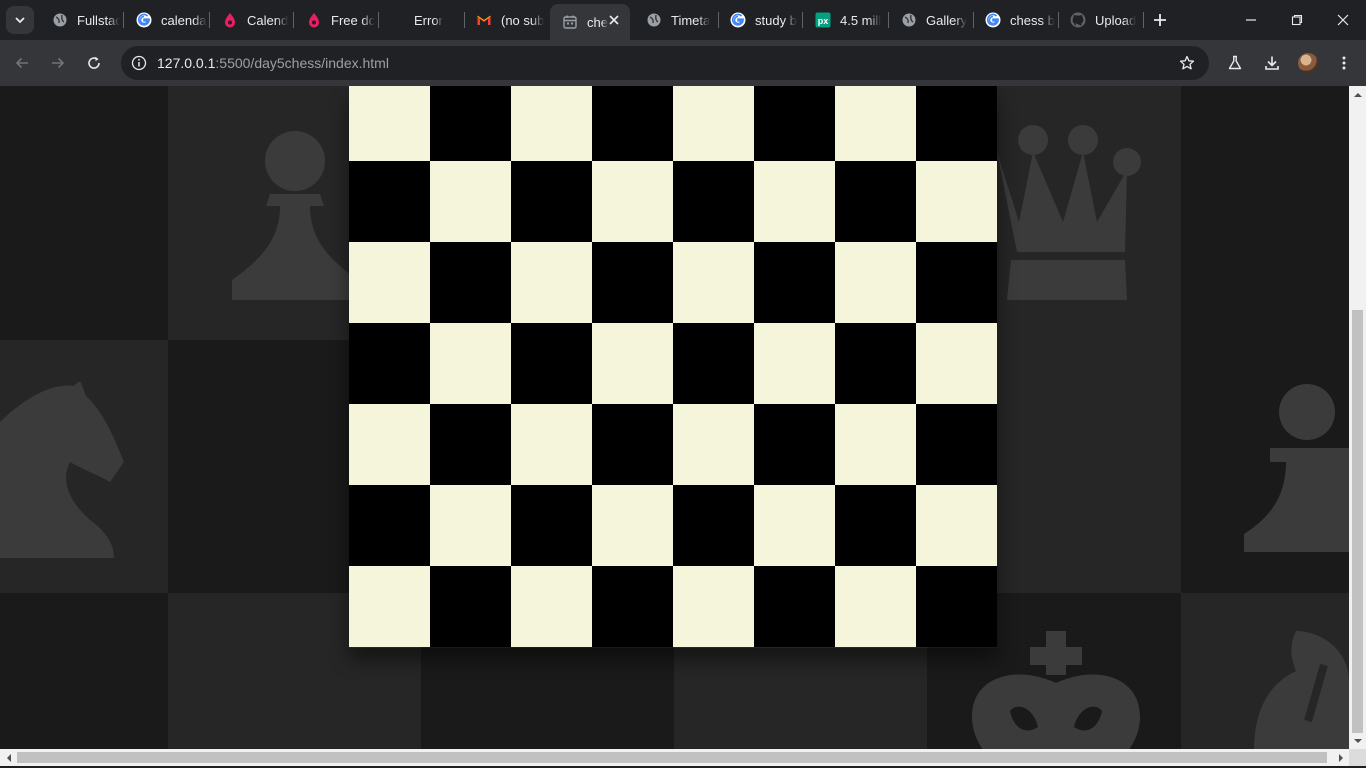  What do you see at coordinates (1357, 94) in the screenshot?
I see `scroll-up-button` at bounding box center [1357, 94].